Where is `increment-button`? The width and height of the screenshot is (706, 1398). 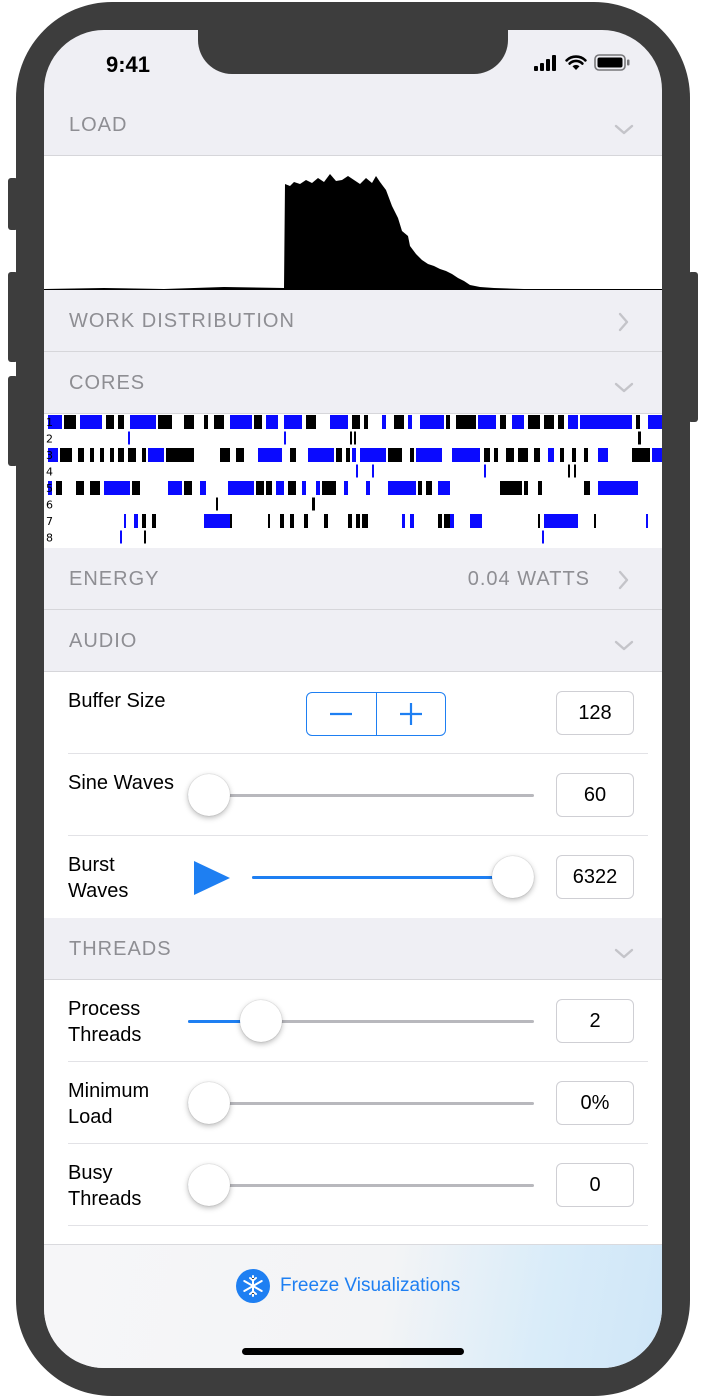 increment-button is located at coordinates (411, 714).